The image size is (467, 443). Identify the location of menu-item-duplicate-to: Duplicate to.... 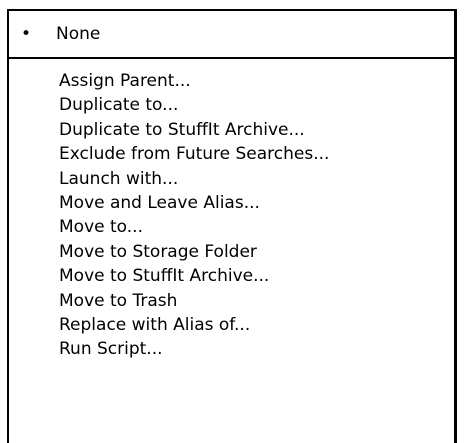
(231, 105).